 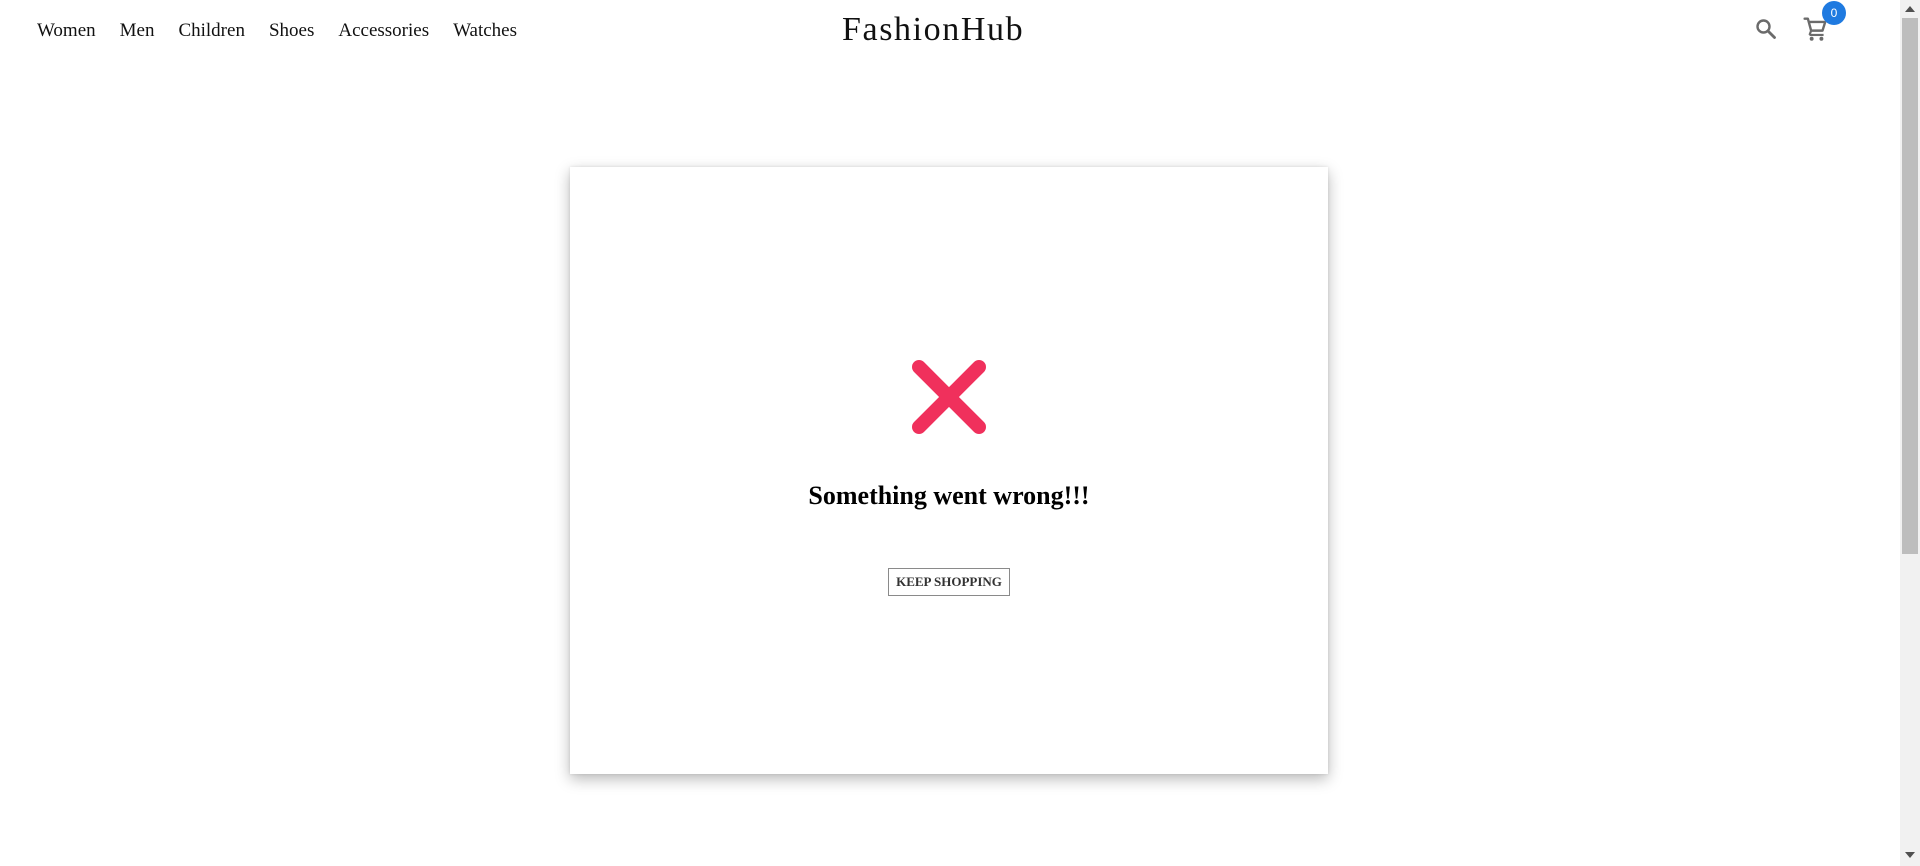 I want to click on brand-logo: FashionHub, so click(x=933, y=30).